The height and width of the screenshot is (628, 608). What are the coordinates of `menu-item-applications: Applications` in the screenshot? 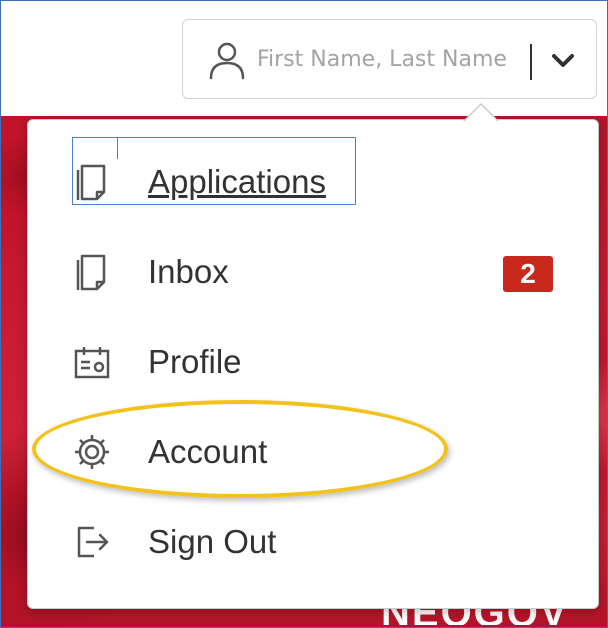 It's located at (313, 182).